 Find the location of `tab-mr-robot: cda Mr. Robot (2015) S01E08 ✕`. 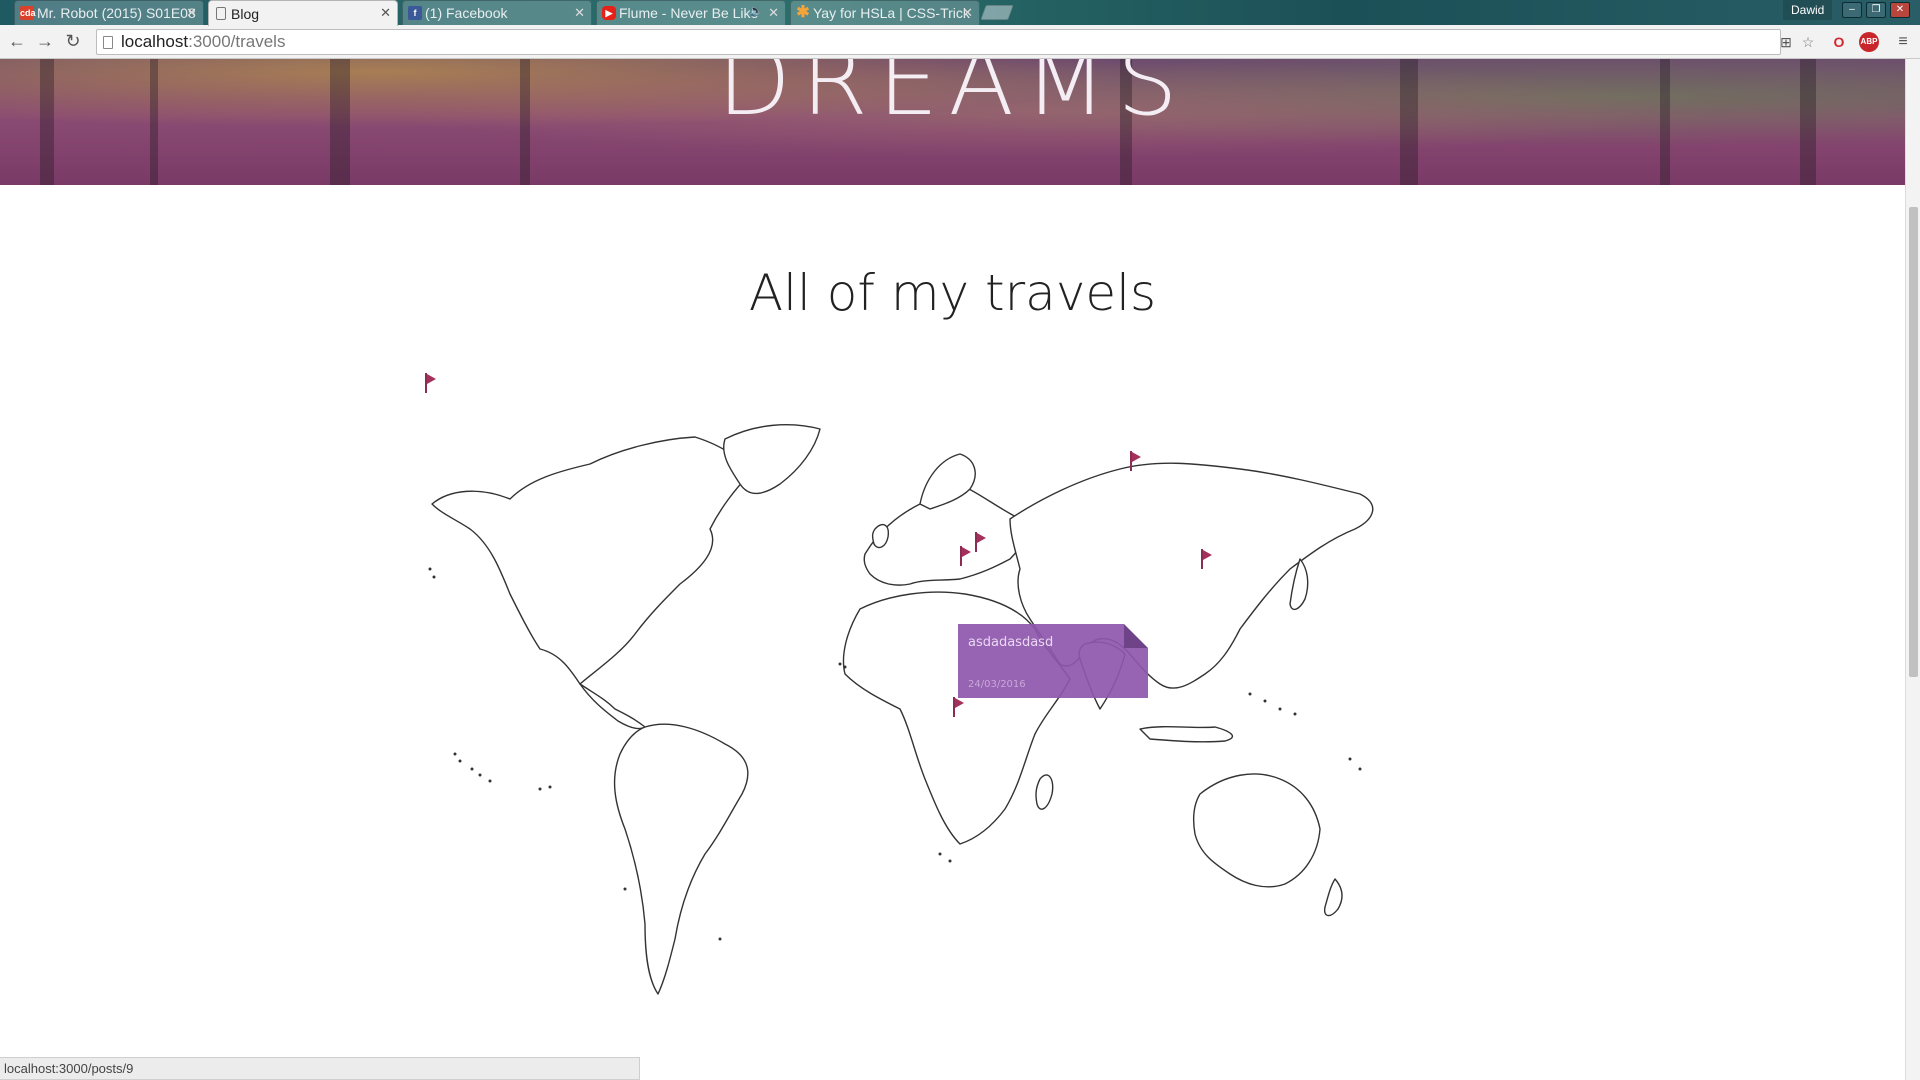

tab-mr-robot: cda Mr. Robot (2015) S01E08 ✕ is located at coordinates (109, 12).